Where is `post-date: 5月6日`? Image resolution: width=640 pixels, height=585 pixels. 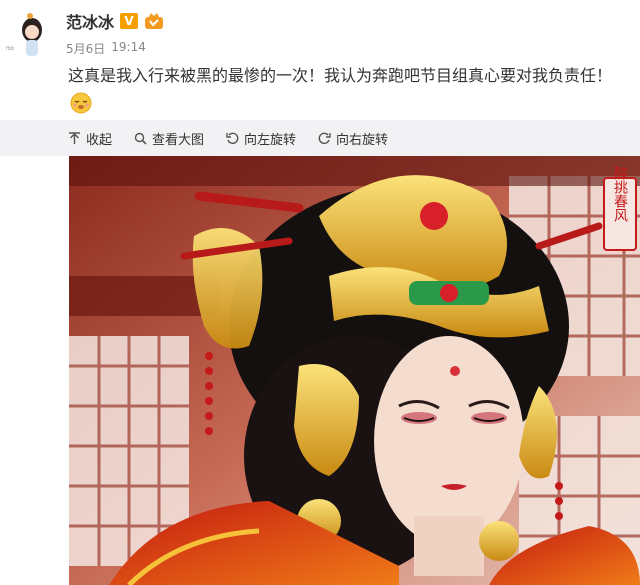 post-date: 5月6日 is located at coordinates (85, 48).